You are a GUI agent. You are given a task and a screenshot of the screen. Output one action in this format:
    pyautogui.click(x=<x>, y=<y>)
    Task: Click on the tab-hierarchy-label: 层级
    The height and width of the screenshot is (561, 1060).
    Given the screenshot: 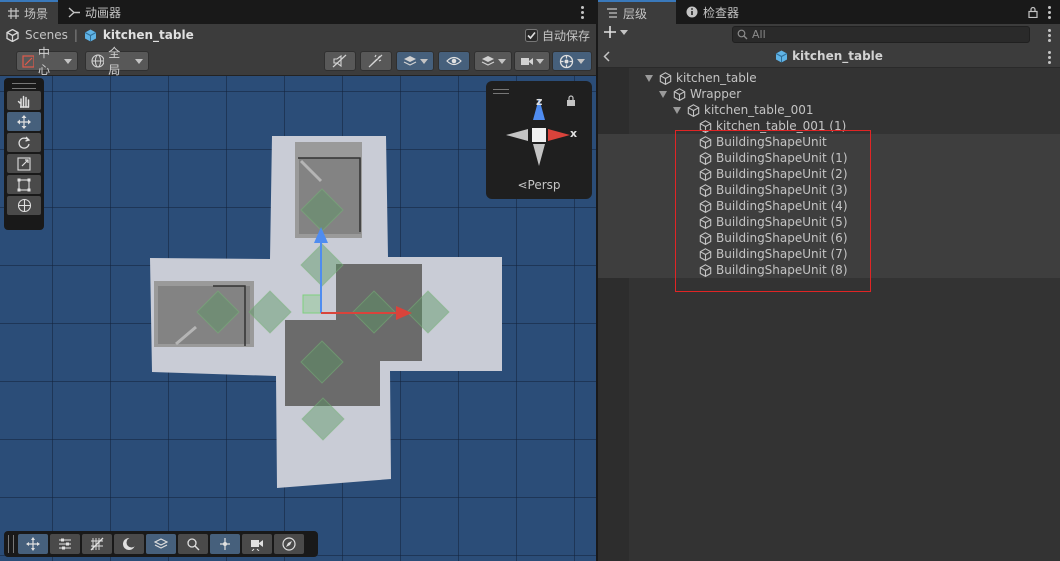 What is the action you would take?
    pyautogui.click(x=635, y=13)
    